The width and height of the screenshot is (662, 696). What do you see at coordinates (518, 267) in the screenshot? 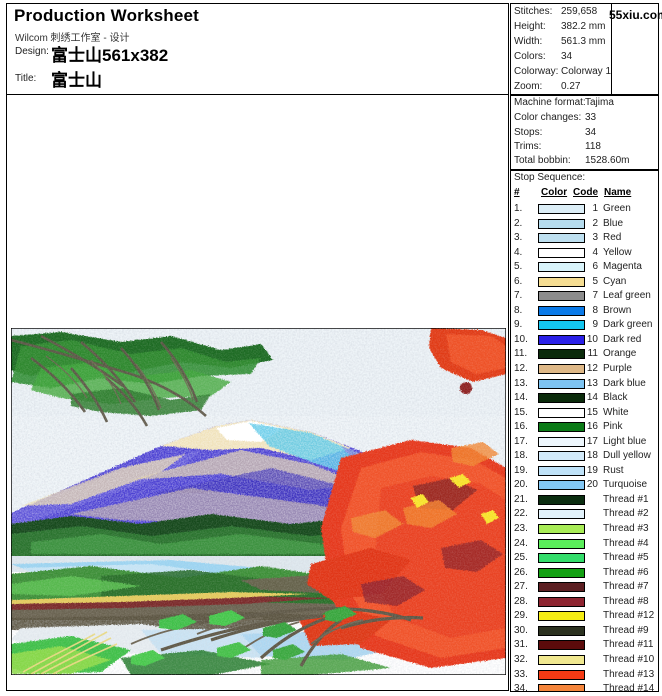
I see `row-number: 5.` at bounding box center [518, 267].